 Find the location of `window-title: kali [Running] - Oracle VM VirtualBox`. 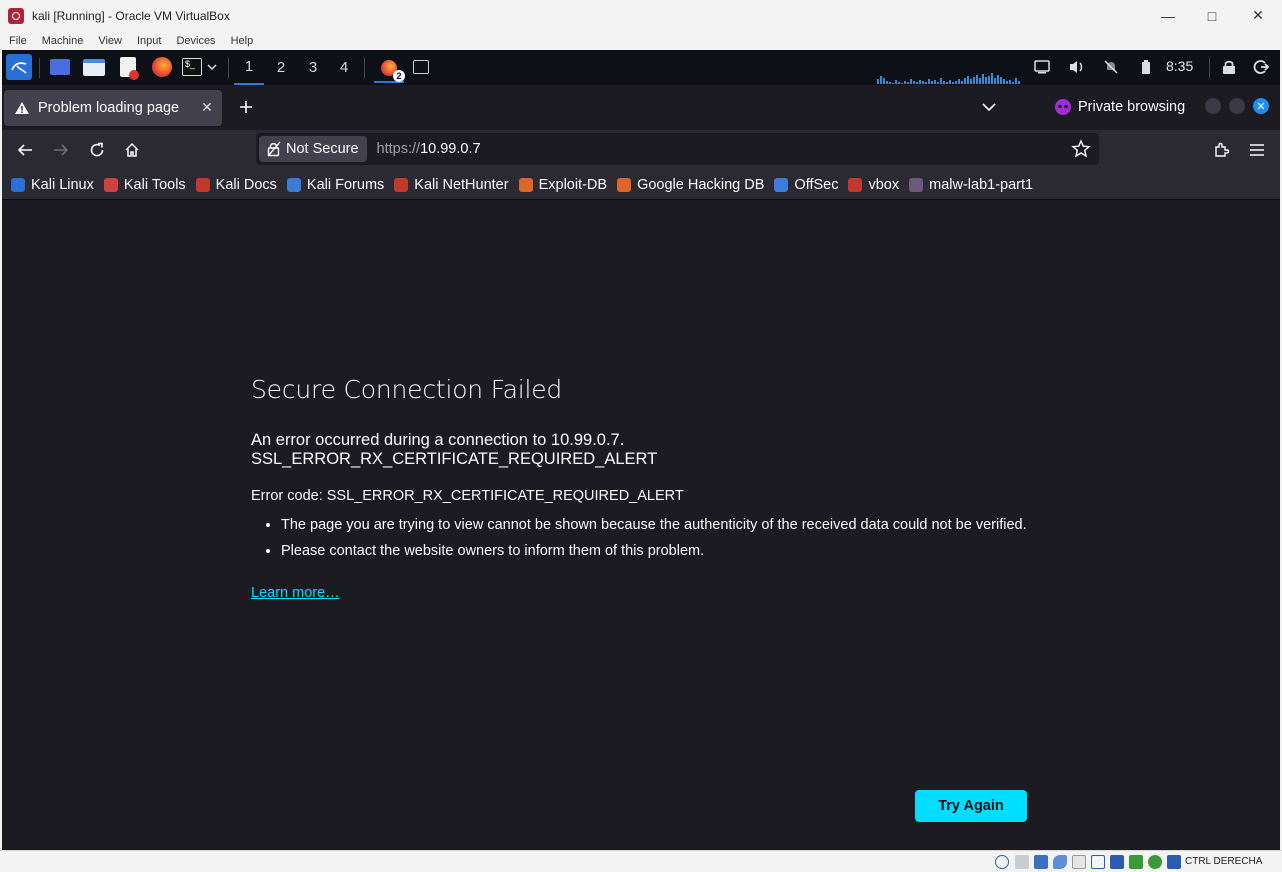

window-title: kali [Running] - Oracle VM VirtualBox is located at coordinates (131, 15).